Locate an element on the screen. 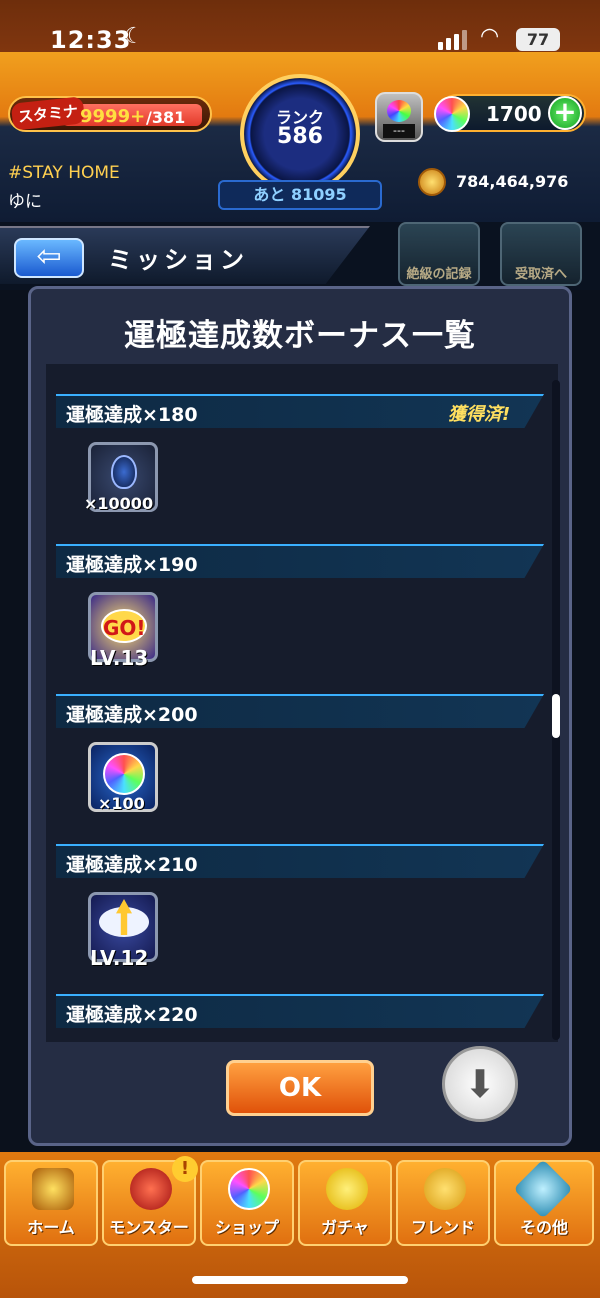 The height and width of the screenshot is (1298, 600). next-rank-exp: あと 81095 is located at coordinates (300, 195).